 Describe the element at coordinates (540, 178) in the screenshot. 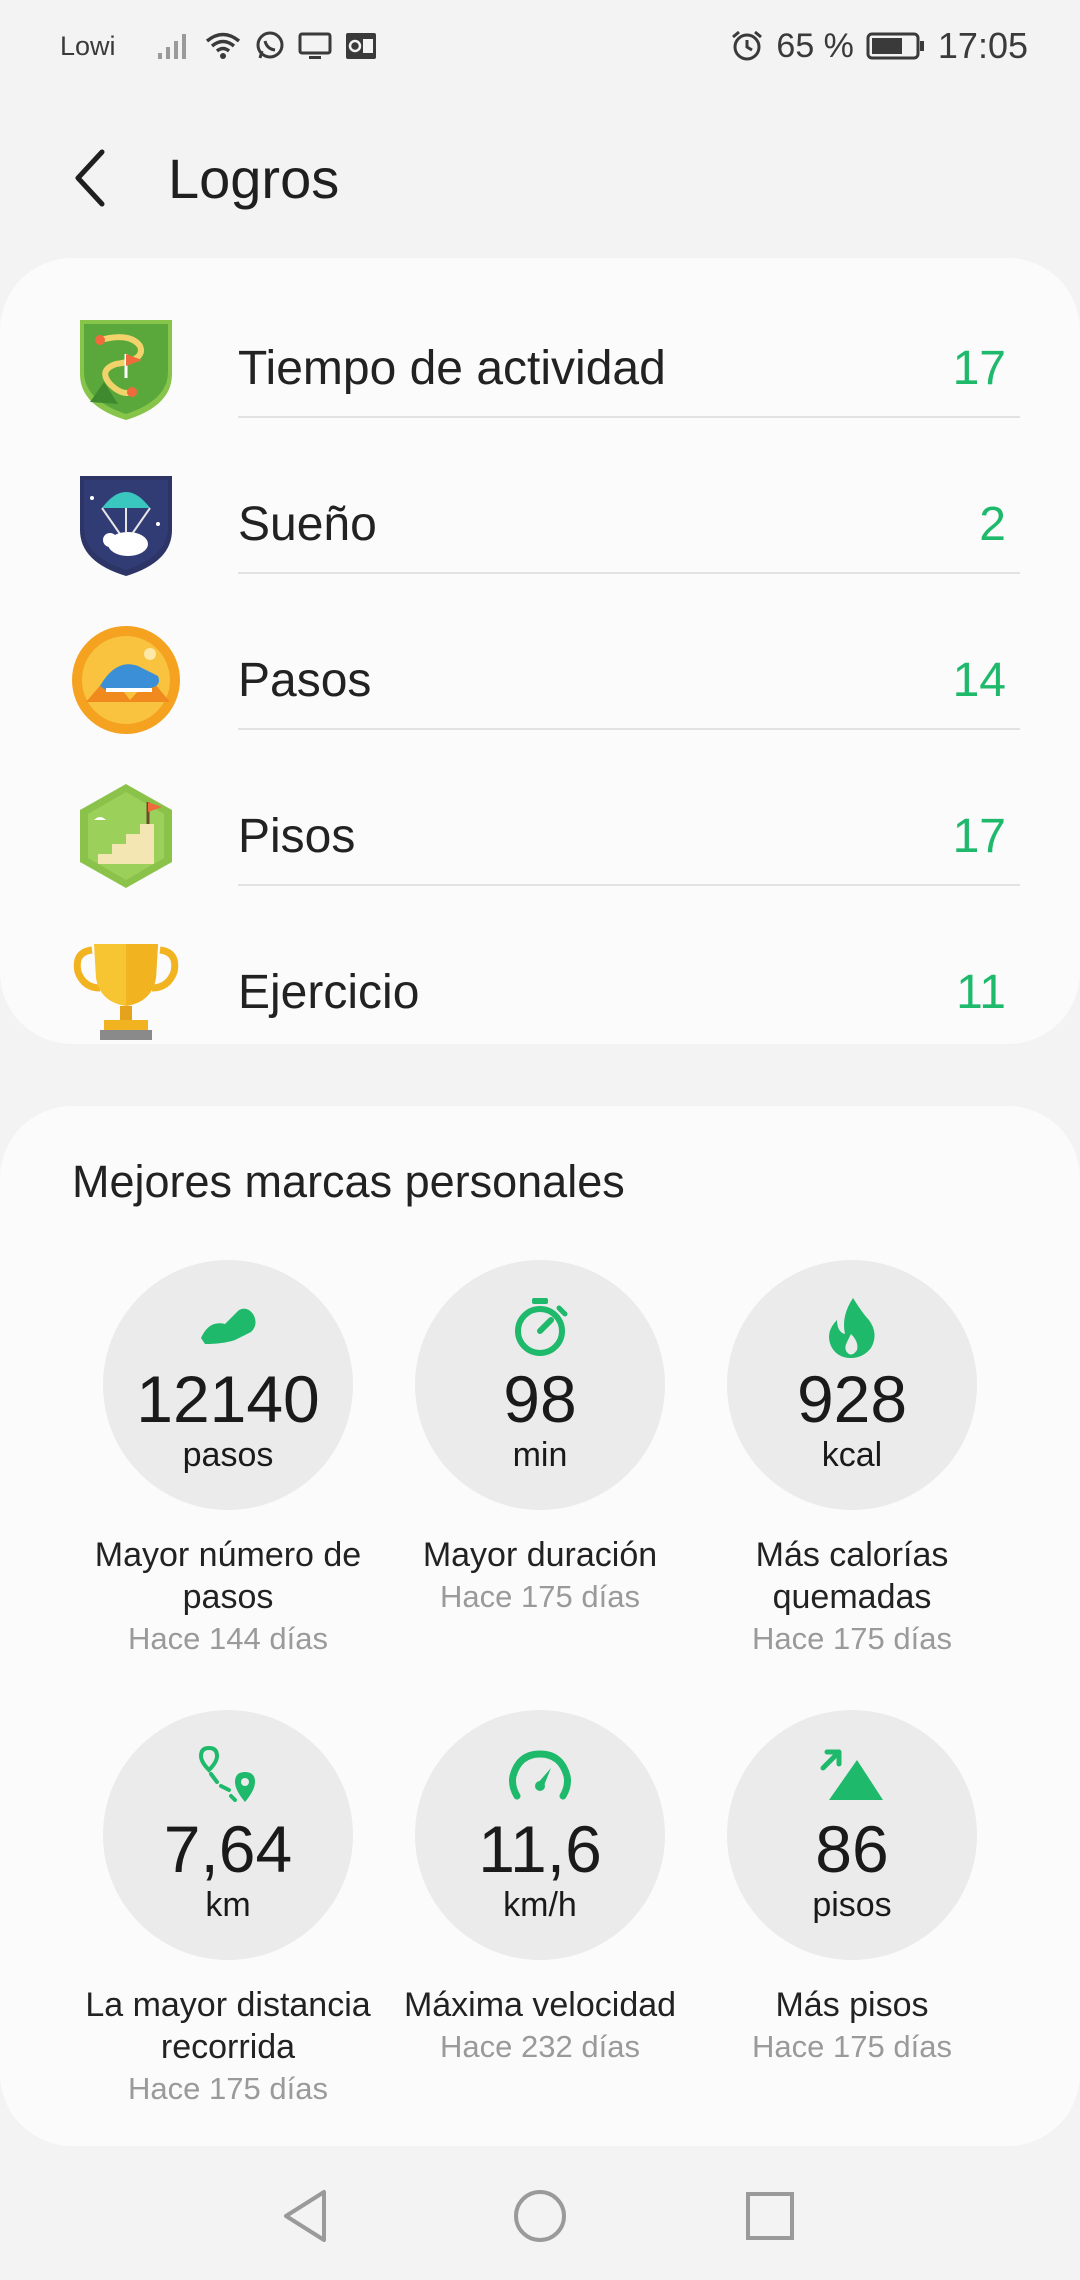

I see `header: Logros` at that location.